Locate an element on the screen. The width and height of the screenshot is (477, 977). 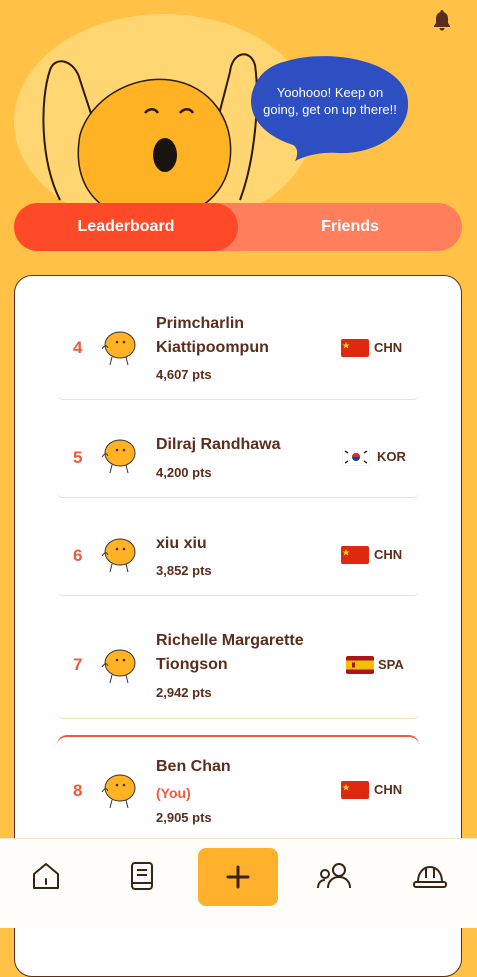
plus-icon is located at coordinates (238, 877).